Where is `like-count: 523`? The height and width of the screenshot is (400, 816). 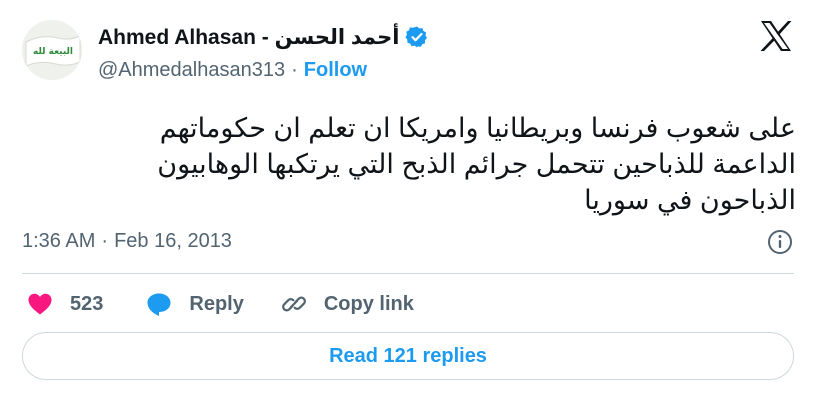 like-count: 523 is located at coordinates (87, 303).